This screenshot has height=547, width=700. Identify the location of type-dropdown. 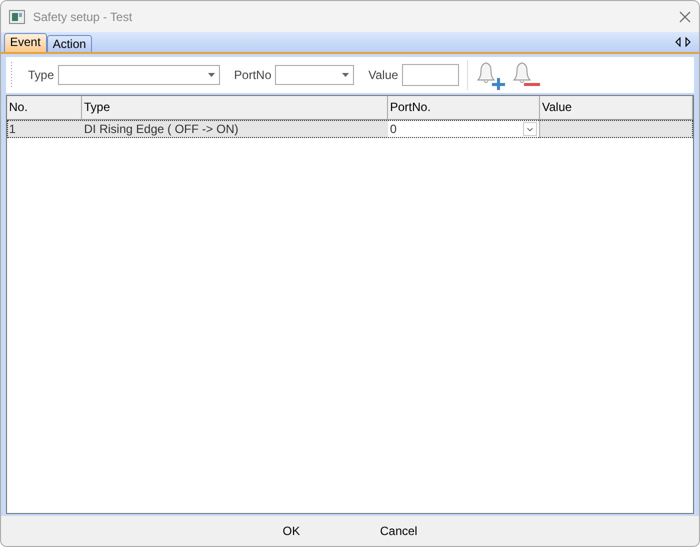
(139, 75).